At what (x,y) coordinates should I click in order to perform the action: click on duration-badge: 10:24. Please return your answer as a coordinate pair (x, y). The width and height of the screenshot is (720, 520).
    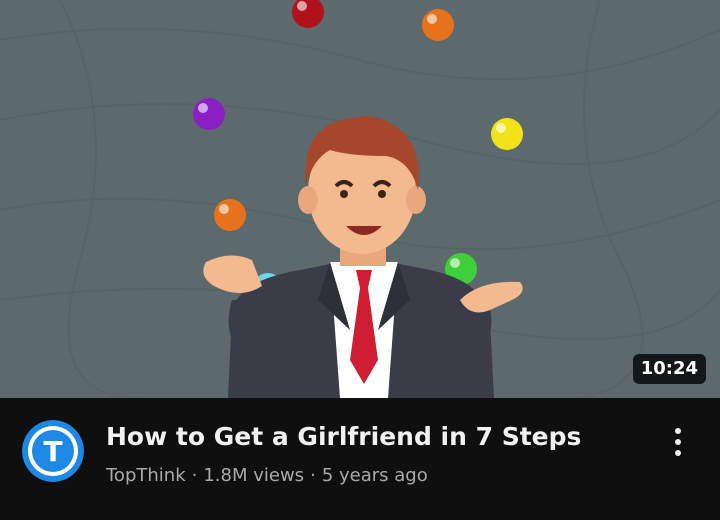
    Looking at the image, I should click on (669, 369).